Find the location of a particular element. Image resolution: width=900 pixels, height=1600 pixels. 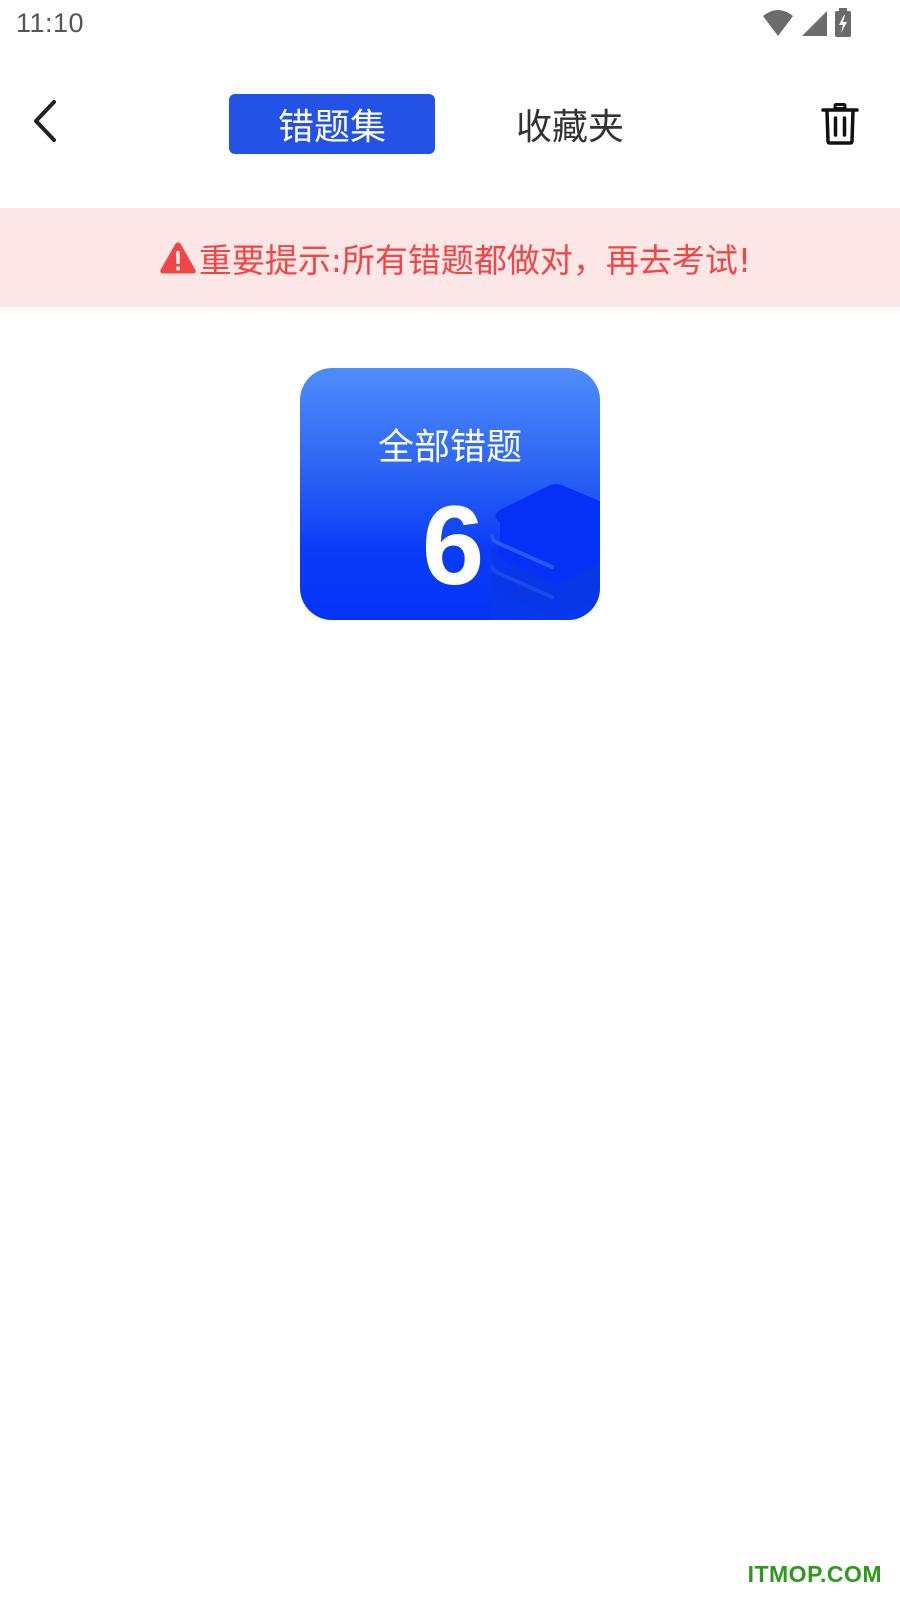

trash-icon is located at coordinates (840, 124).